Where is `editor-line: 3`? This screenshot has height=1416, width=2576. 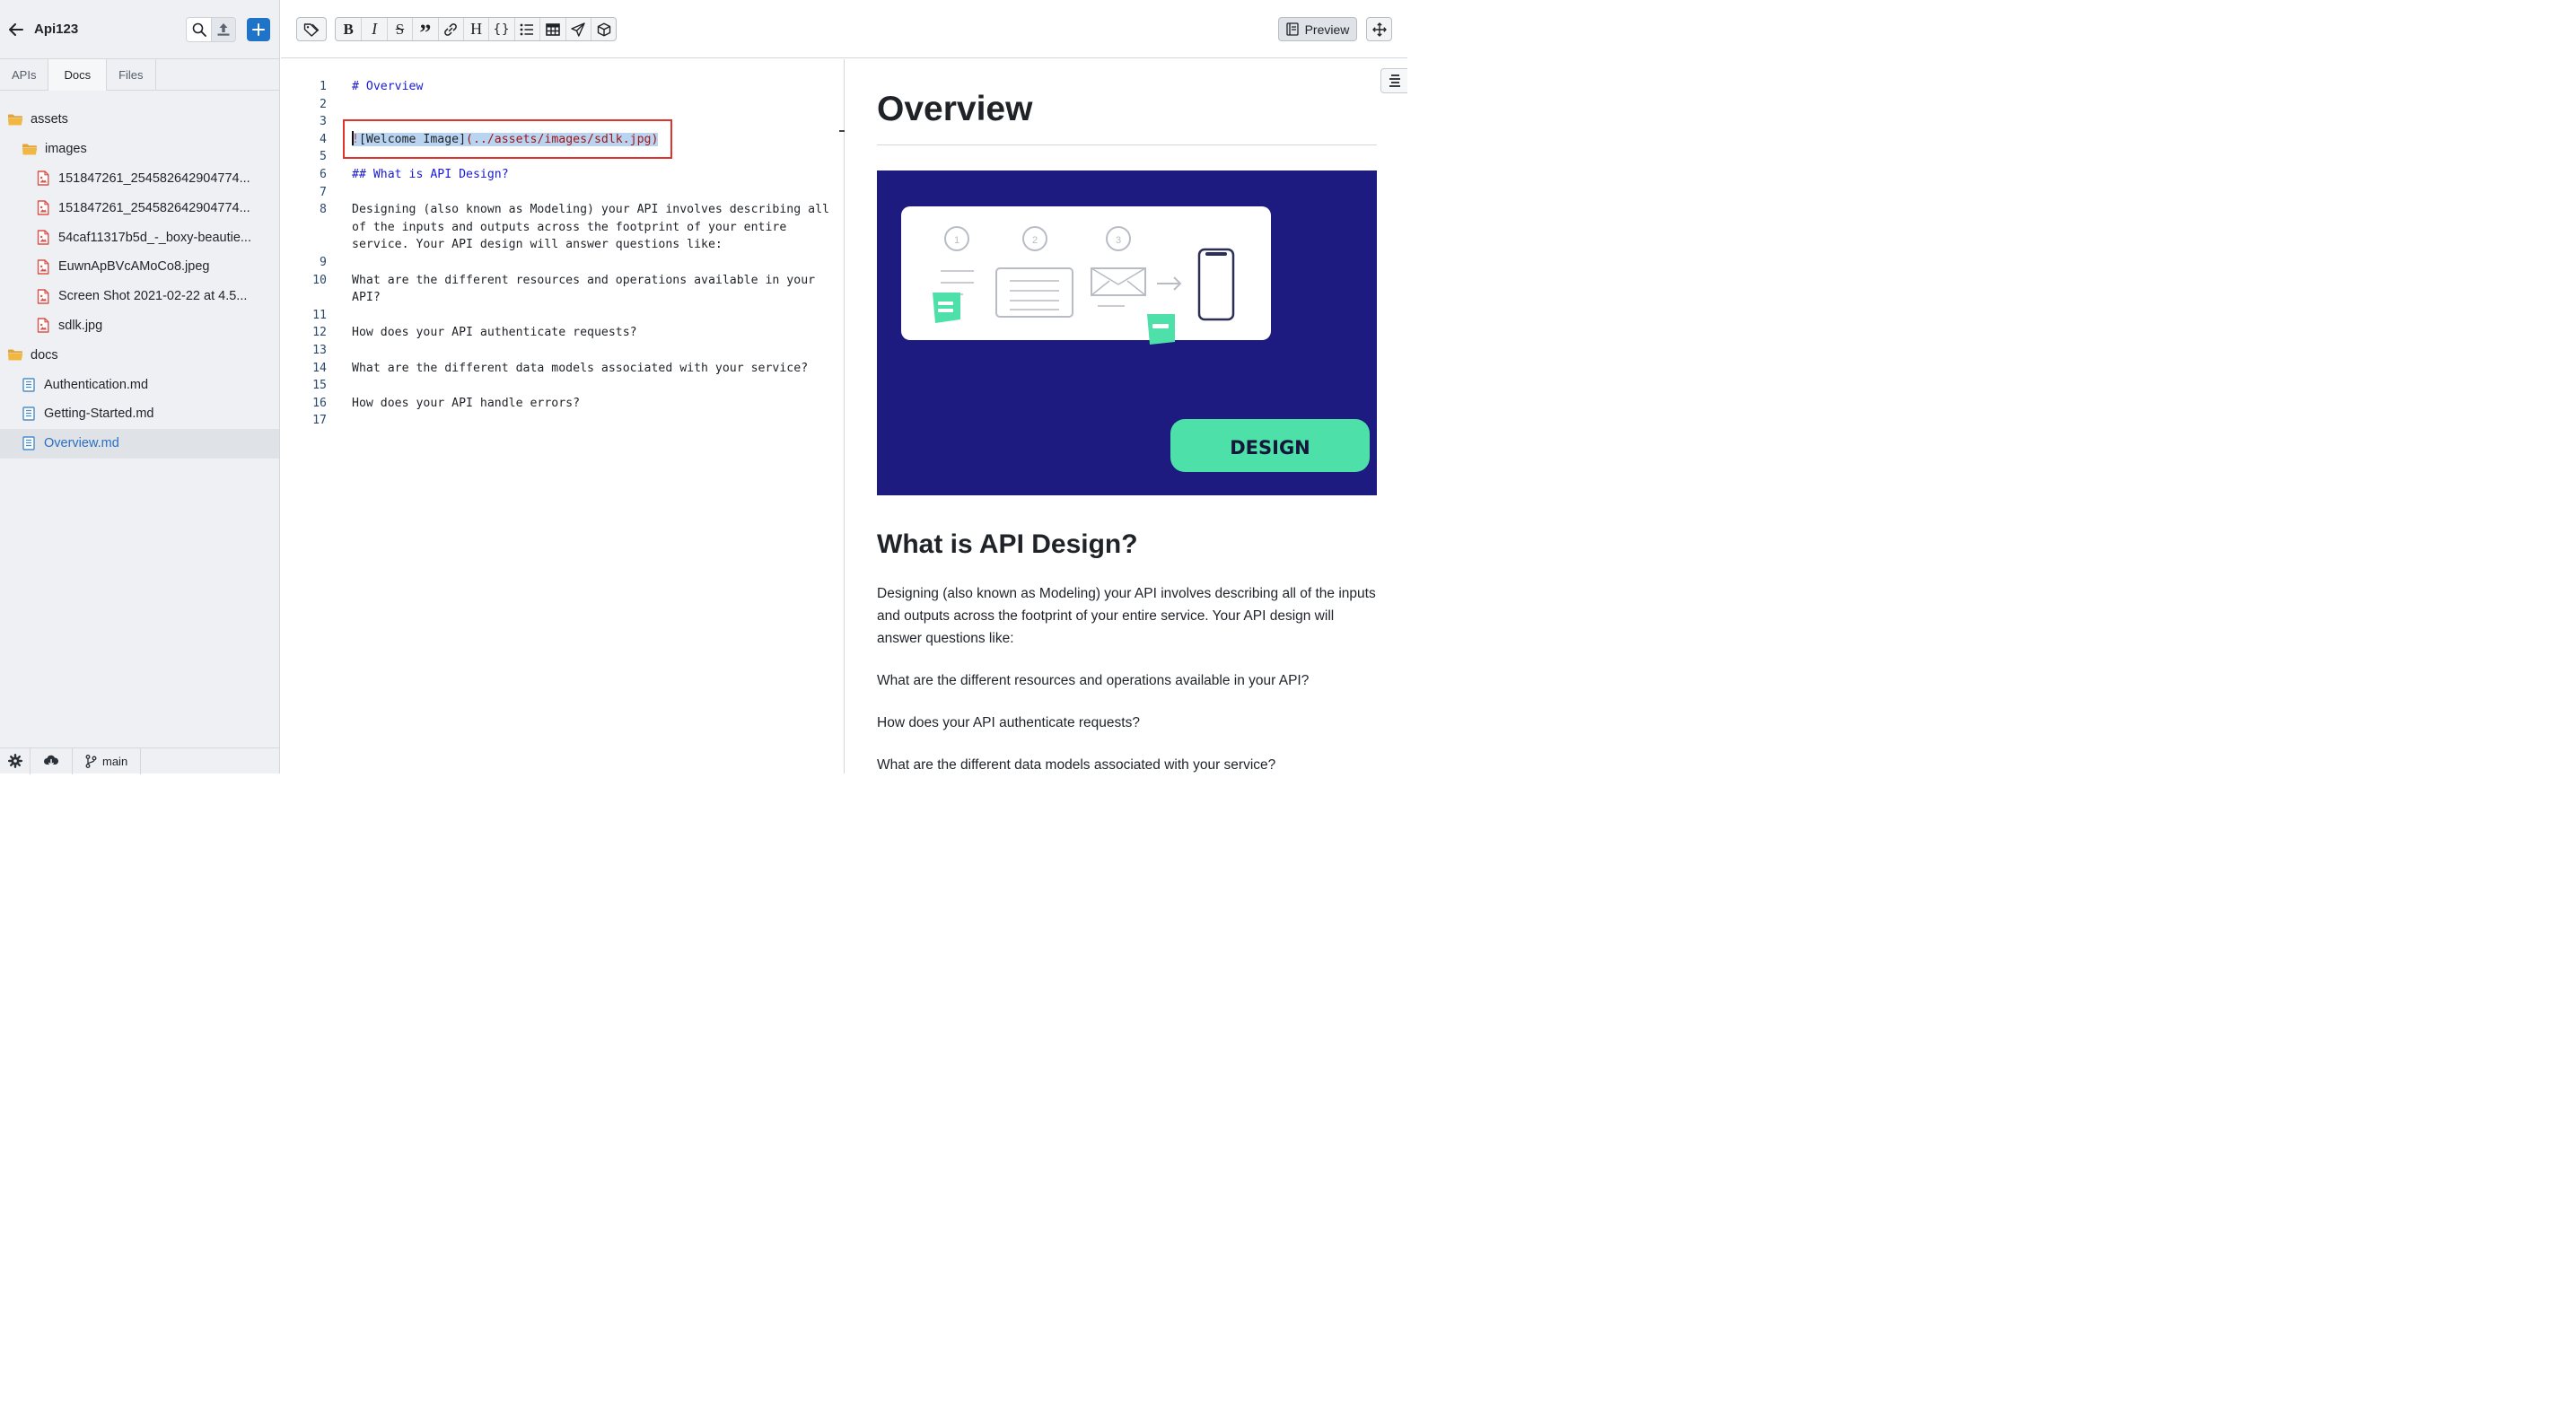
editor-line: 3 is located at coordinates (563, 122).